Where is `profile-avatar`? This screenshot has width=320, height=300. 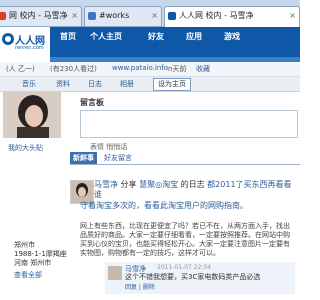
profile-avatar is located at coordinates (32, 115).